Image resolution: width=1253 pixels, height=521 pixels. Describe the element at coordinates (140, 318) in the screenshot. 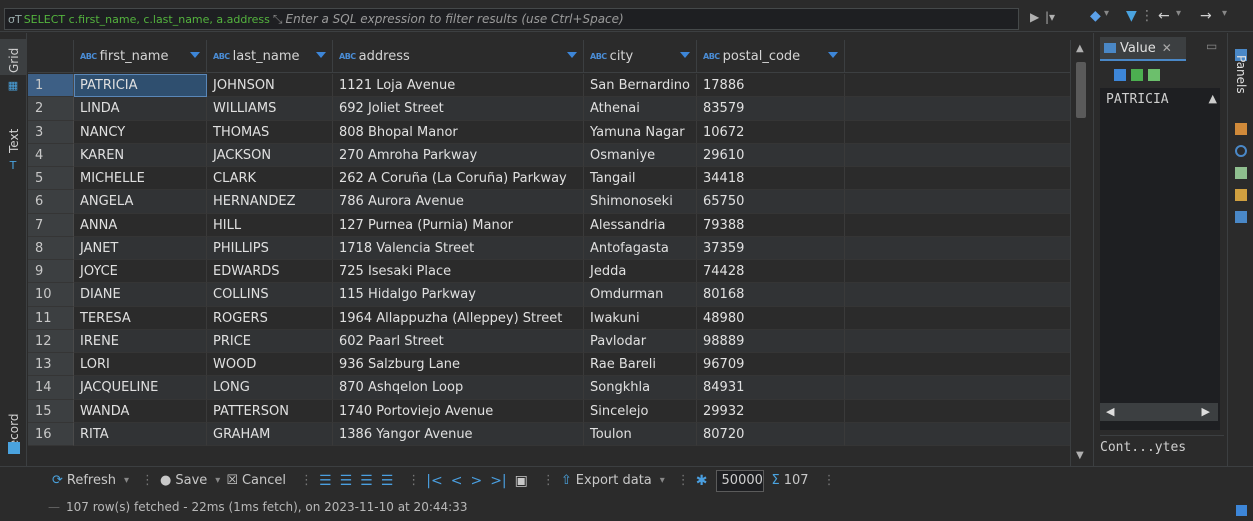

I see `cell-first-name: TERESA` at that location.